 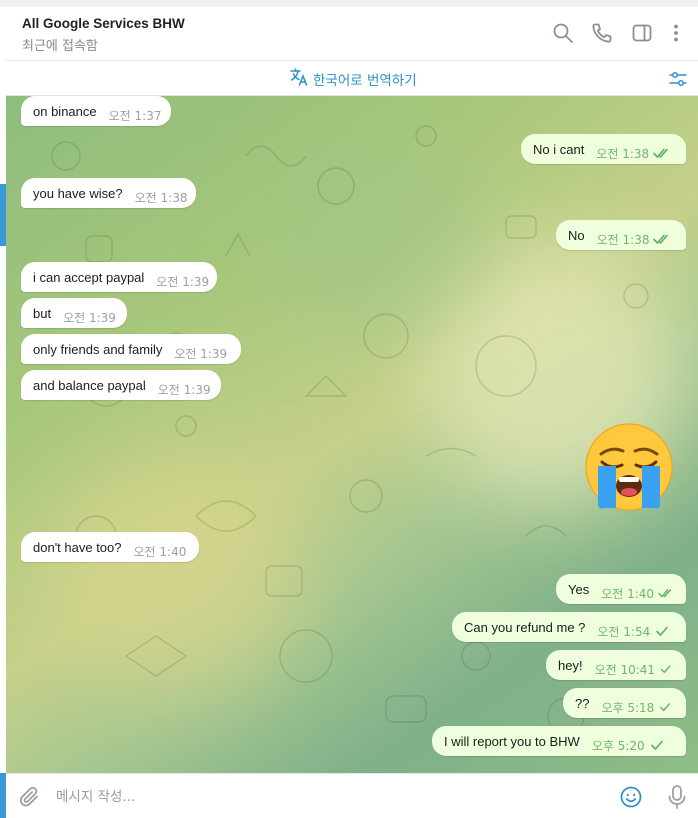 I want to click on incoming-message: but 오전 1:39, so click(x=74, y=313).